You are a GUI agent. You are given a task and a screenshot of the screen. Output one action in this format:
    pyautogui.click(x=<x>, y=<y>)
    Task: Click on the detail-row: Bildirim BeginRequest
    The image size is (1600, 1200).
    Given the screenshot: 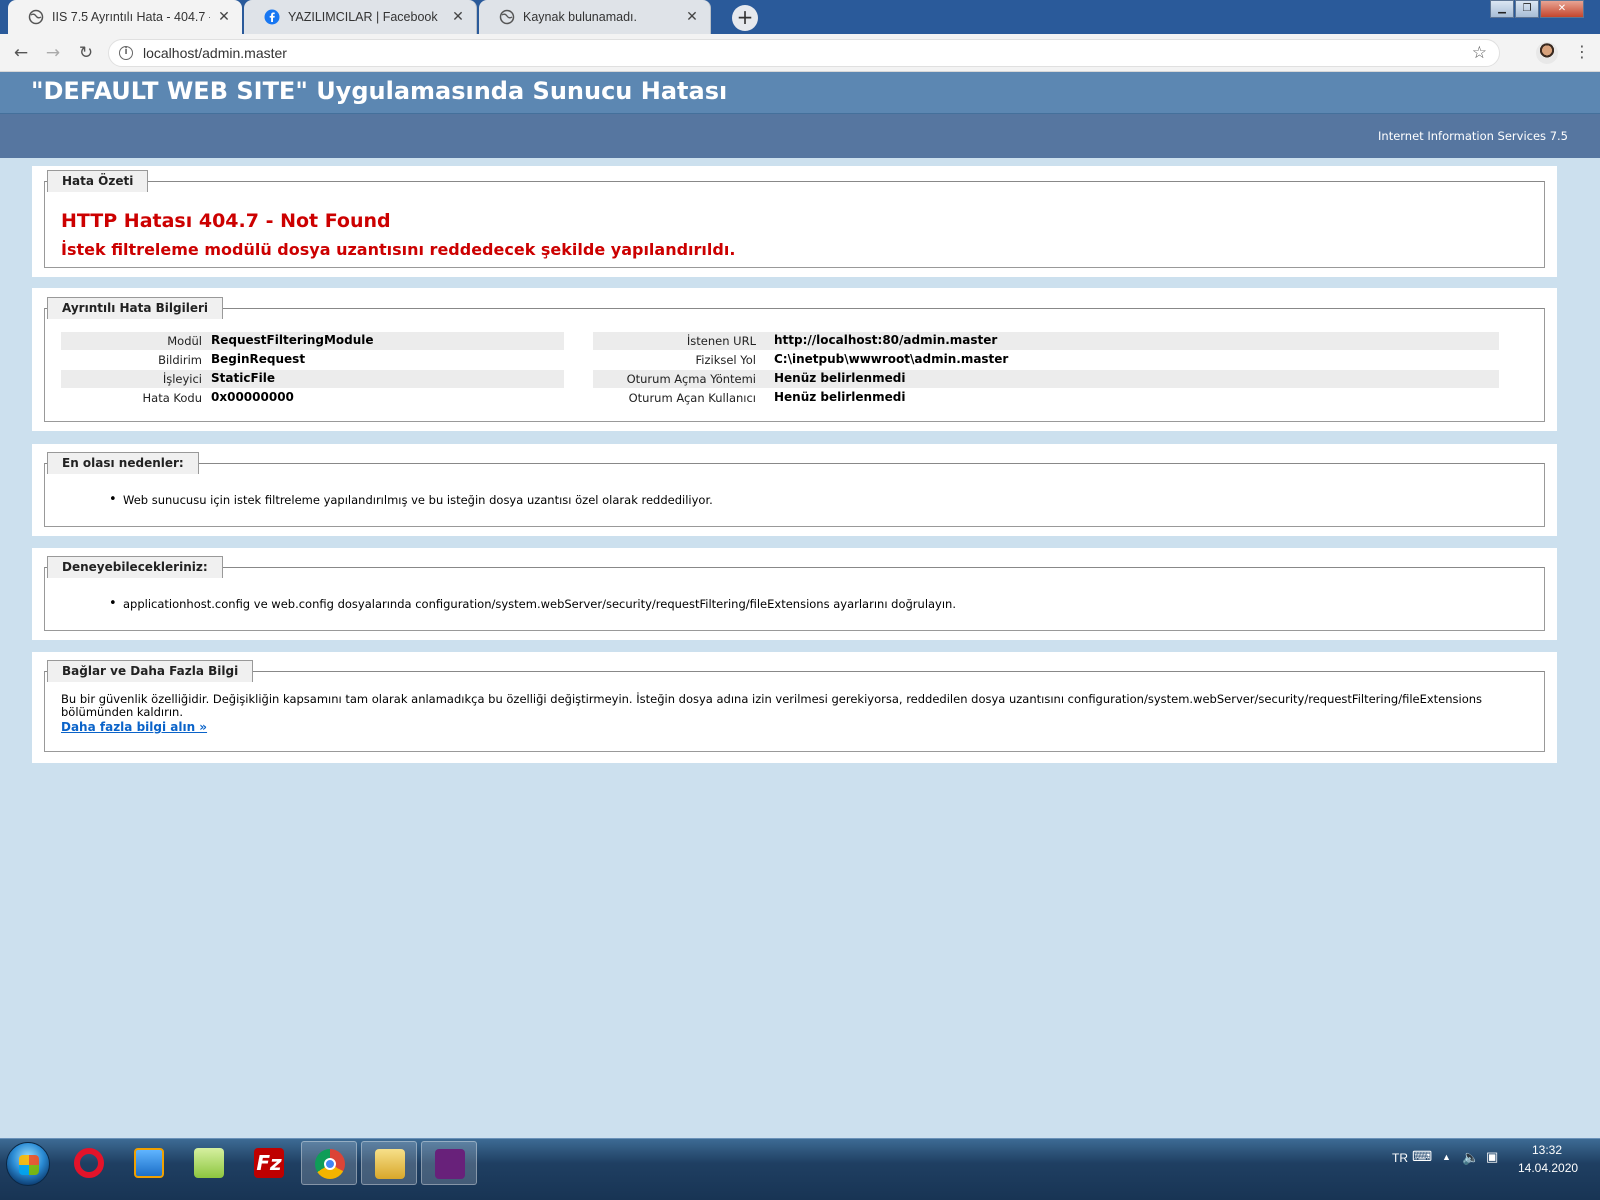 What is the action you would take?
    pyautogui.click(x=312, y=360)
    